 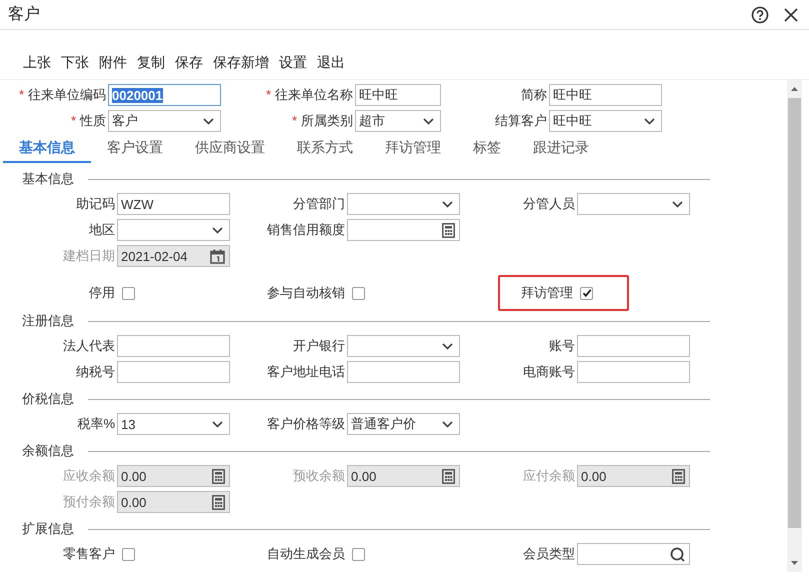 What do you see at coordinates (605, 121) in the screenshot?
I see `dropdown: 旺中旺` at bounding box center [605, 121].